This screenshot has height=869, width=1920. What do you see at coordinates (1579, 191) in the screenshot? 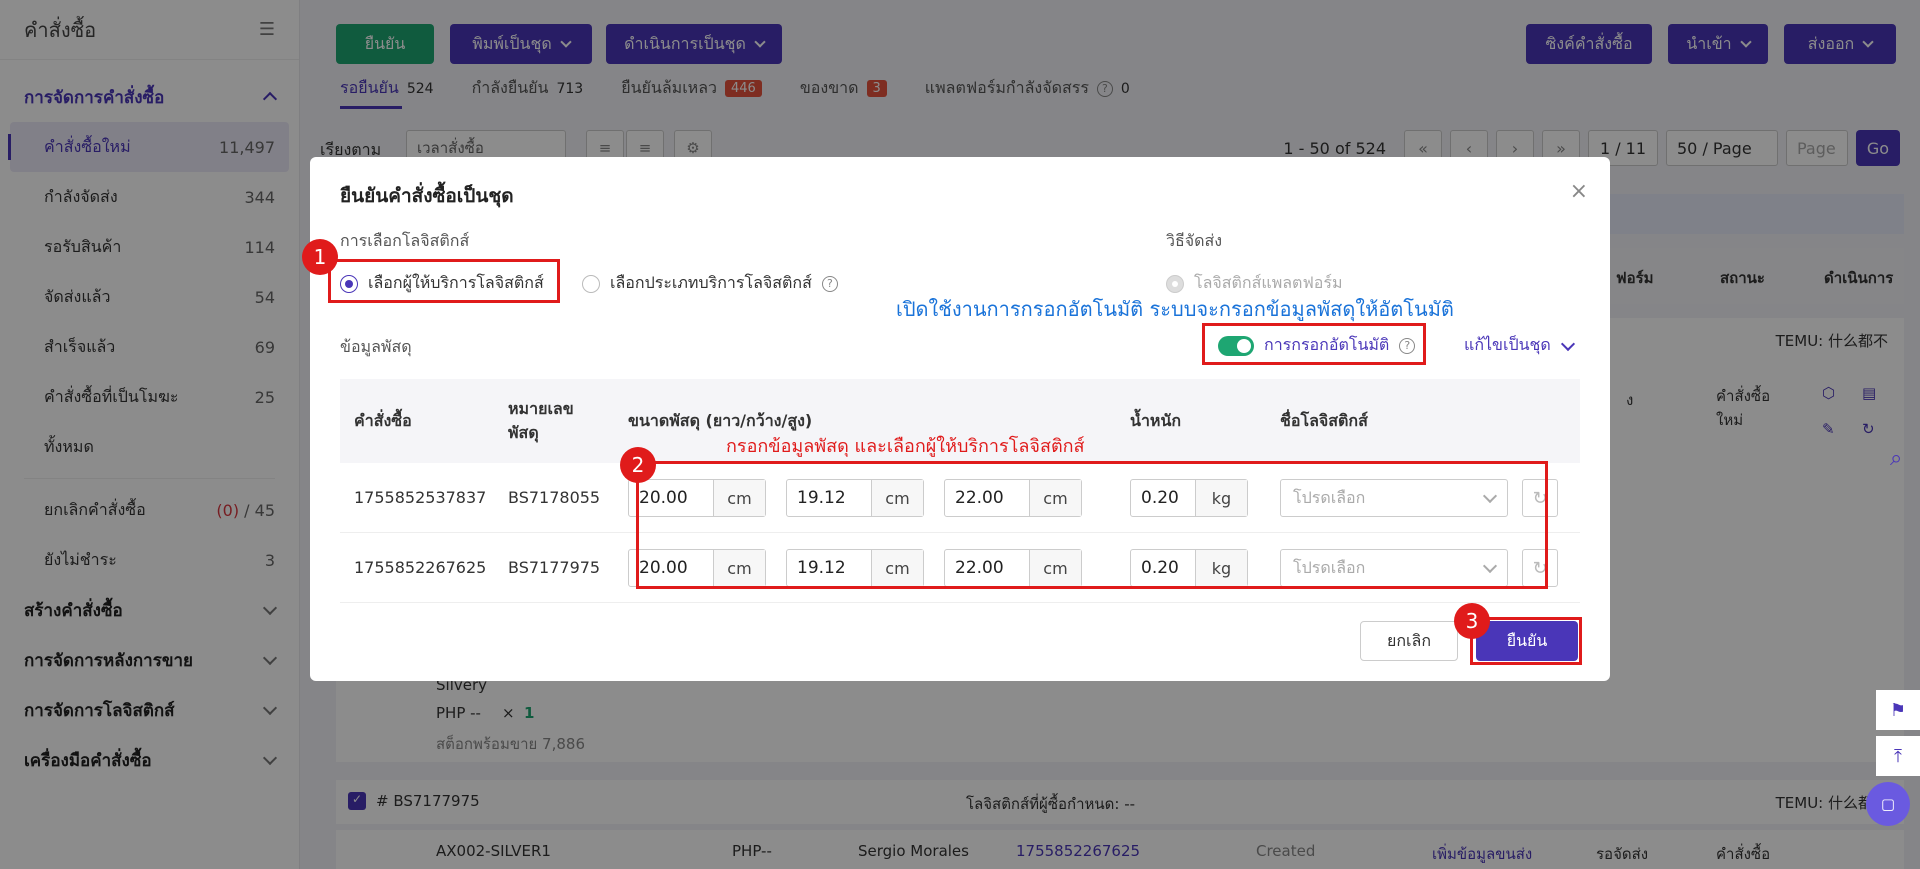
I see `close-icon: ×` at bounding box center [1579, 191].